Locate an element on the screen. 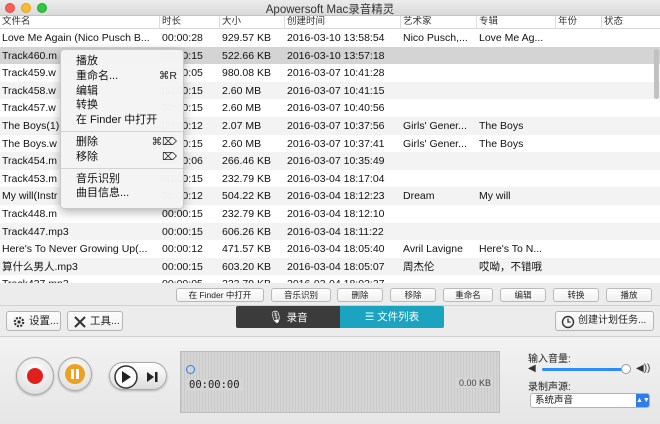 Image resolution: width=660 pixels, height=424 pixels. column-header-year: 年份 is located at coordinates (579, 22).